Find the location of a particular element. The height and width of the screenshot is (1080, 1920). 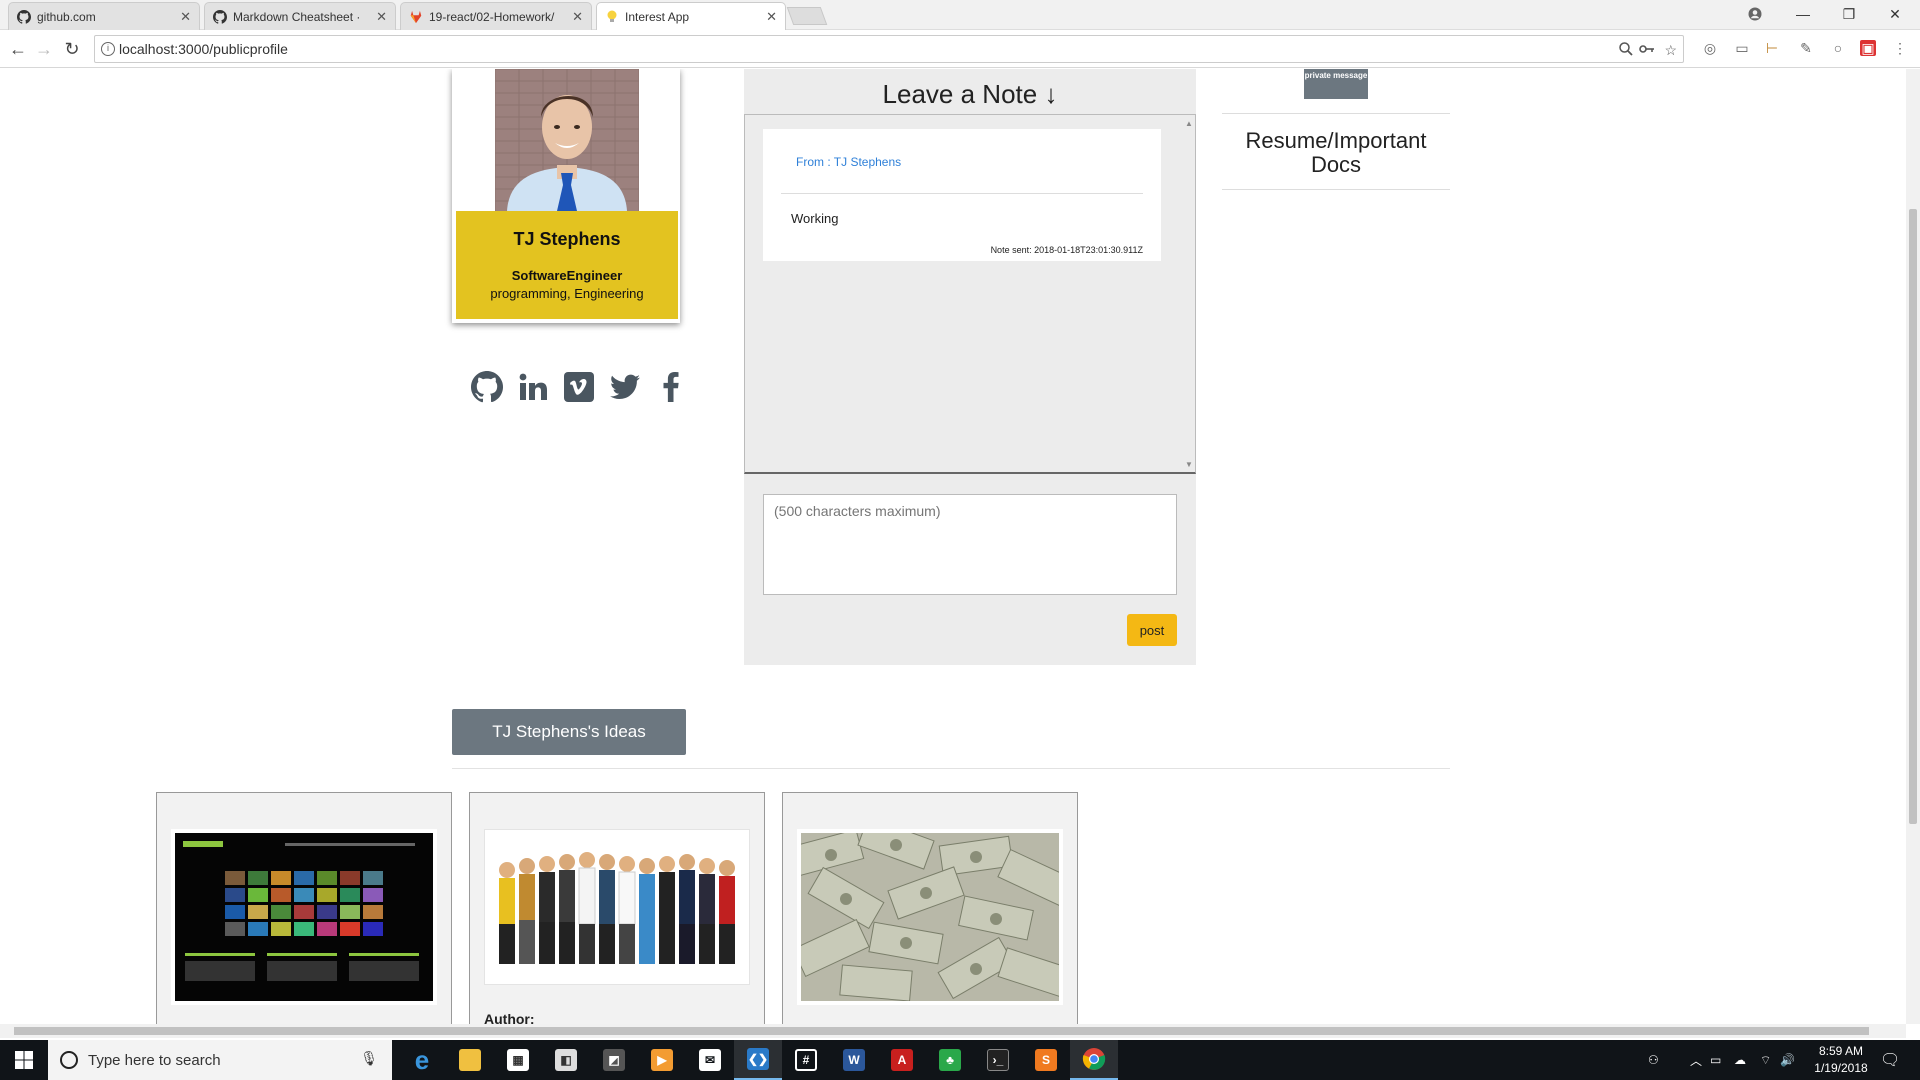

linkedin-icon is located at coordinates (533, 387).